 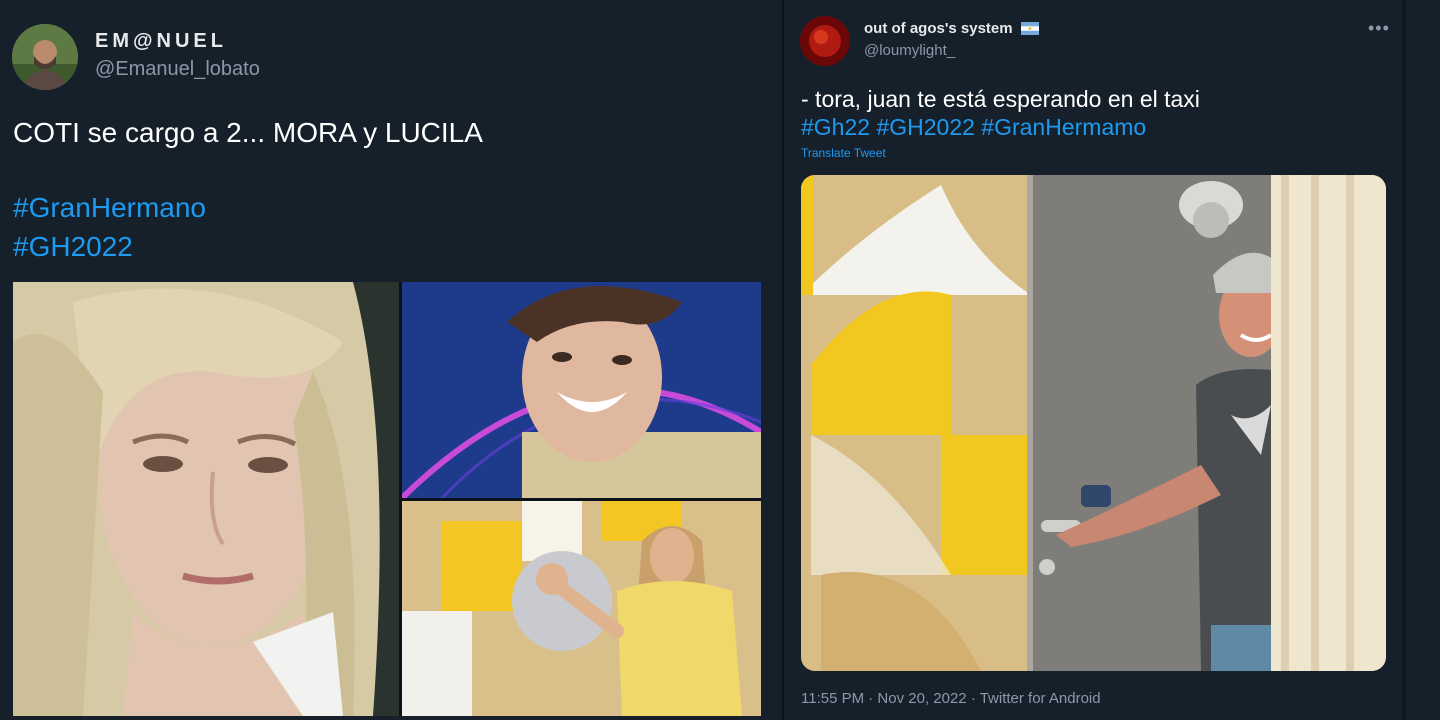 I want to click on tweet-text: COTI se cargo a 2... MORA y LUCILA, so click(x=248, y=132).